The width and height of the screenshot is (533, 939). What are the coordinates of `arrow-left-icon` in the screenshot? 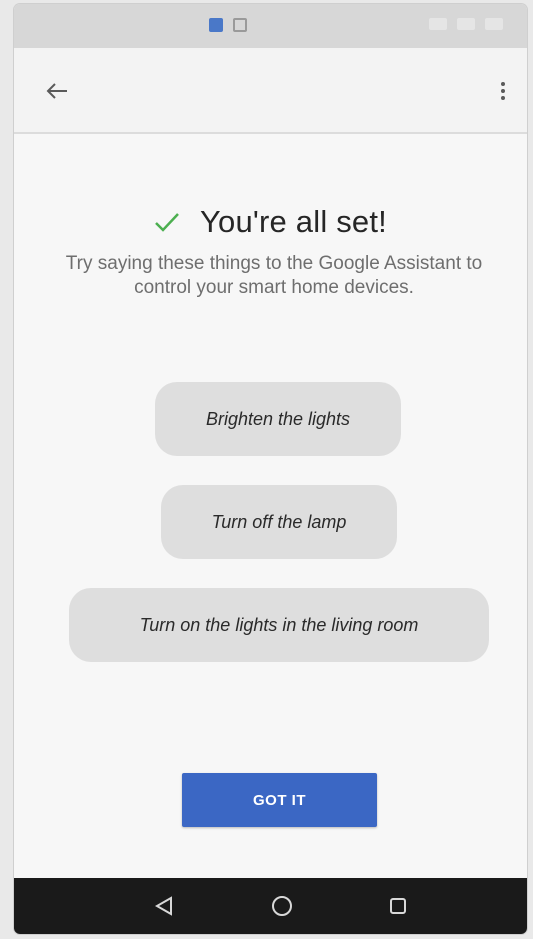 It's located at (56, 91).